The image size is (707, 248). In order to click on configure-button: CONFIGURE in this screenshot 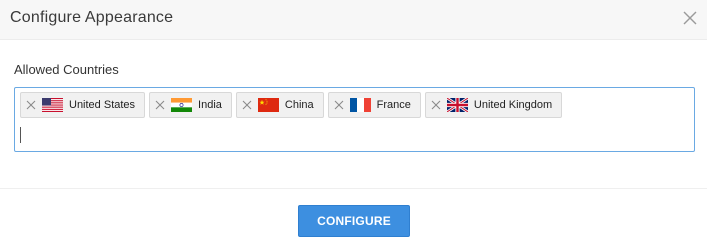, I will do `click(354, 221)`.